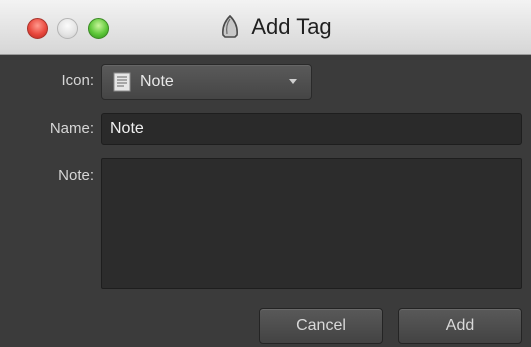 Image resolution: width=531 pixels, height=347 pixels. I want to click on note-icon, so click(122, 82).